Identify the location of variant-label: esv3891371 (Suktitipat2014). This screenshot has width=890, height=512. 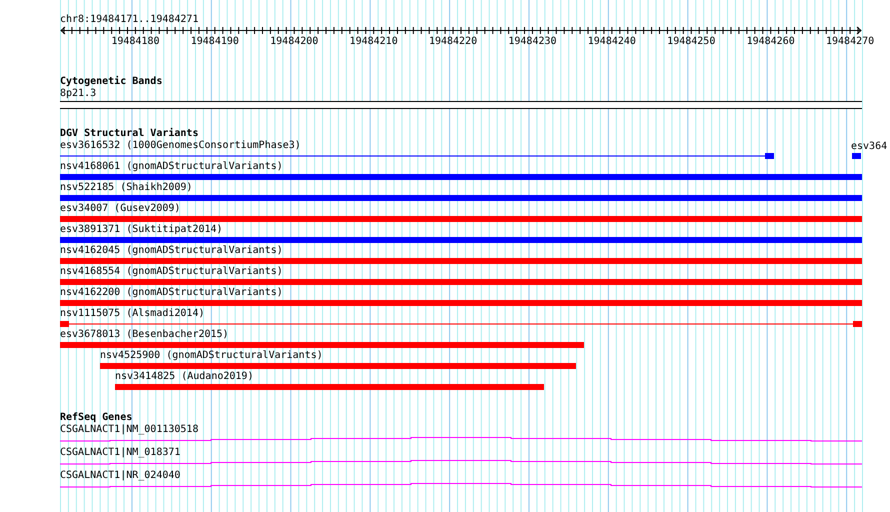
(141, 230).